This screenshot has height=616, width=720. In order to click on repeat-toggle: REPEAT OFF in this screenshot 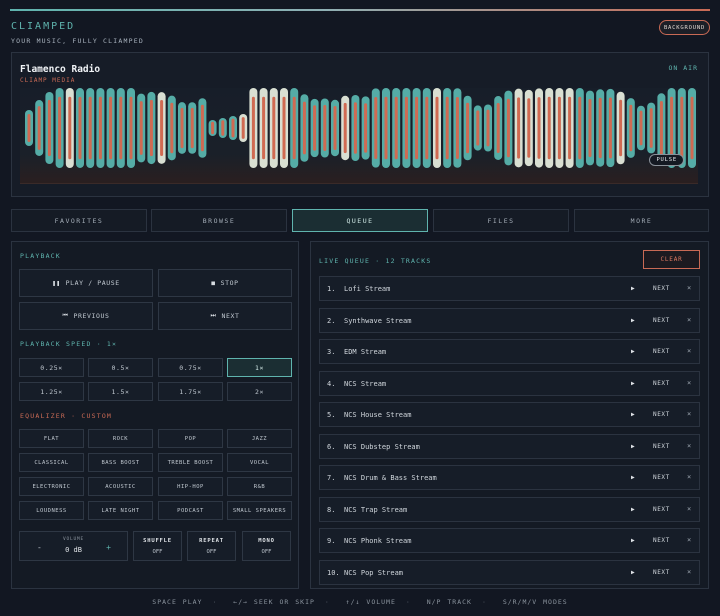, I will do `click(211, 546)`.